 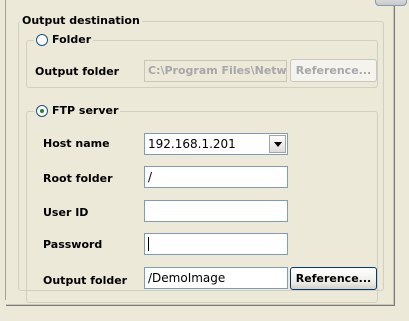 I want to click on password-label: Password, so click(x=73, y=244).